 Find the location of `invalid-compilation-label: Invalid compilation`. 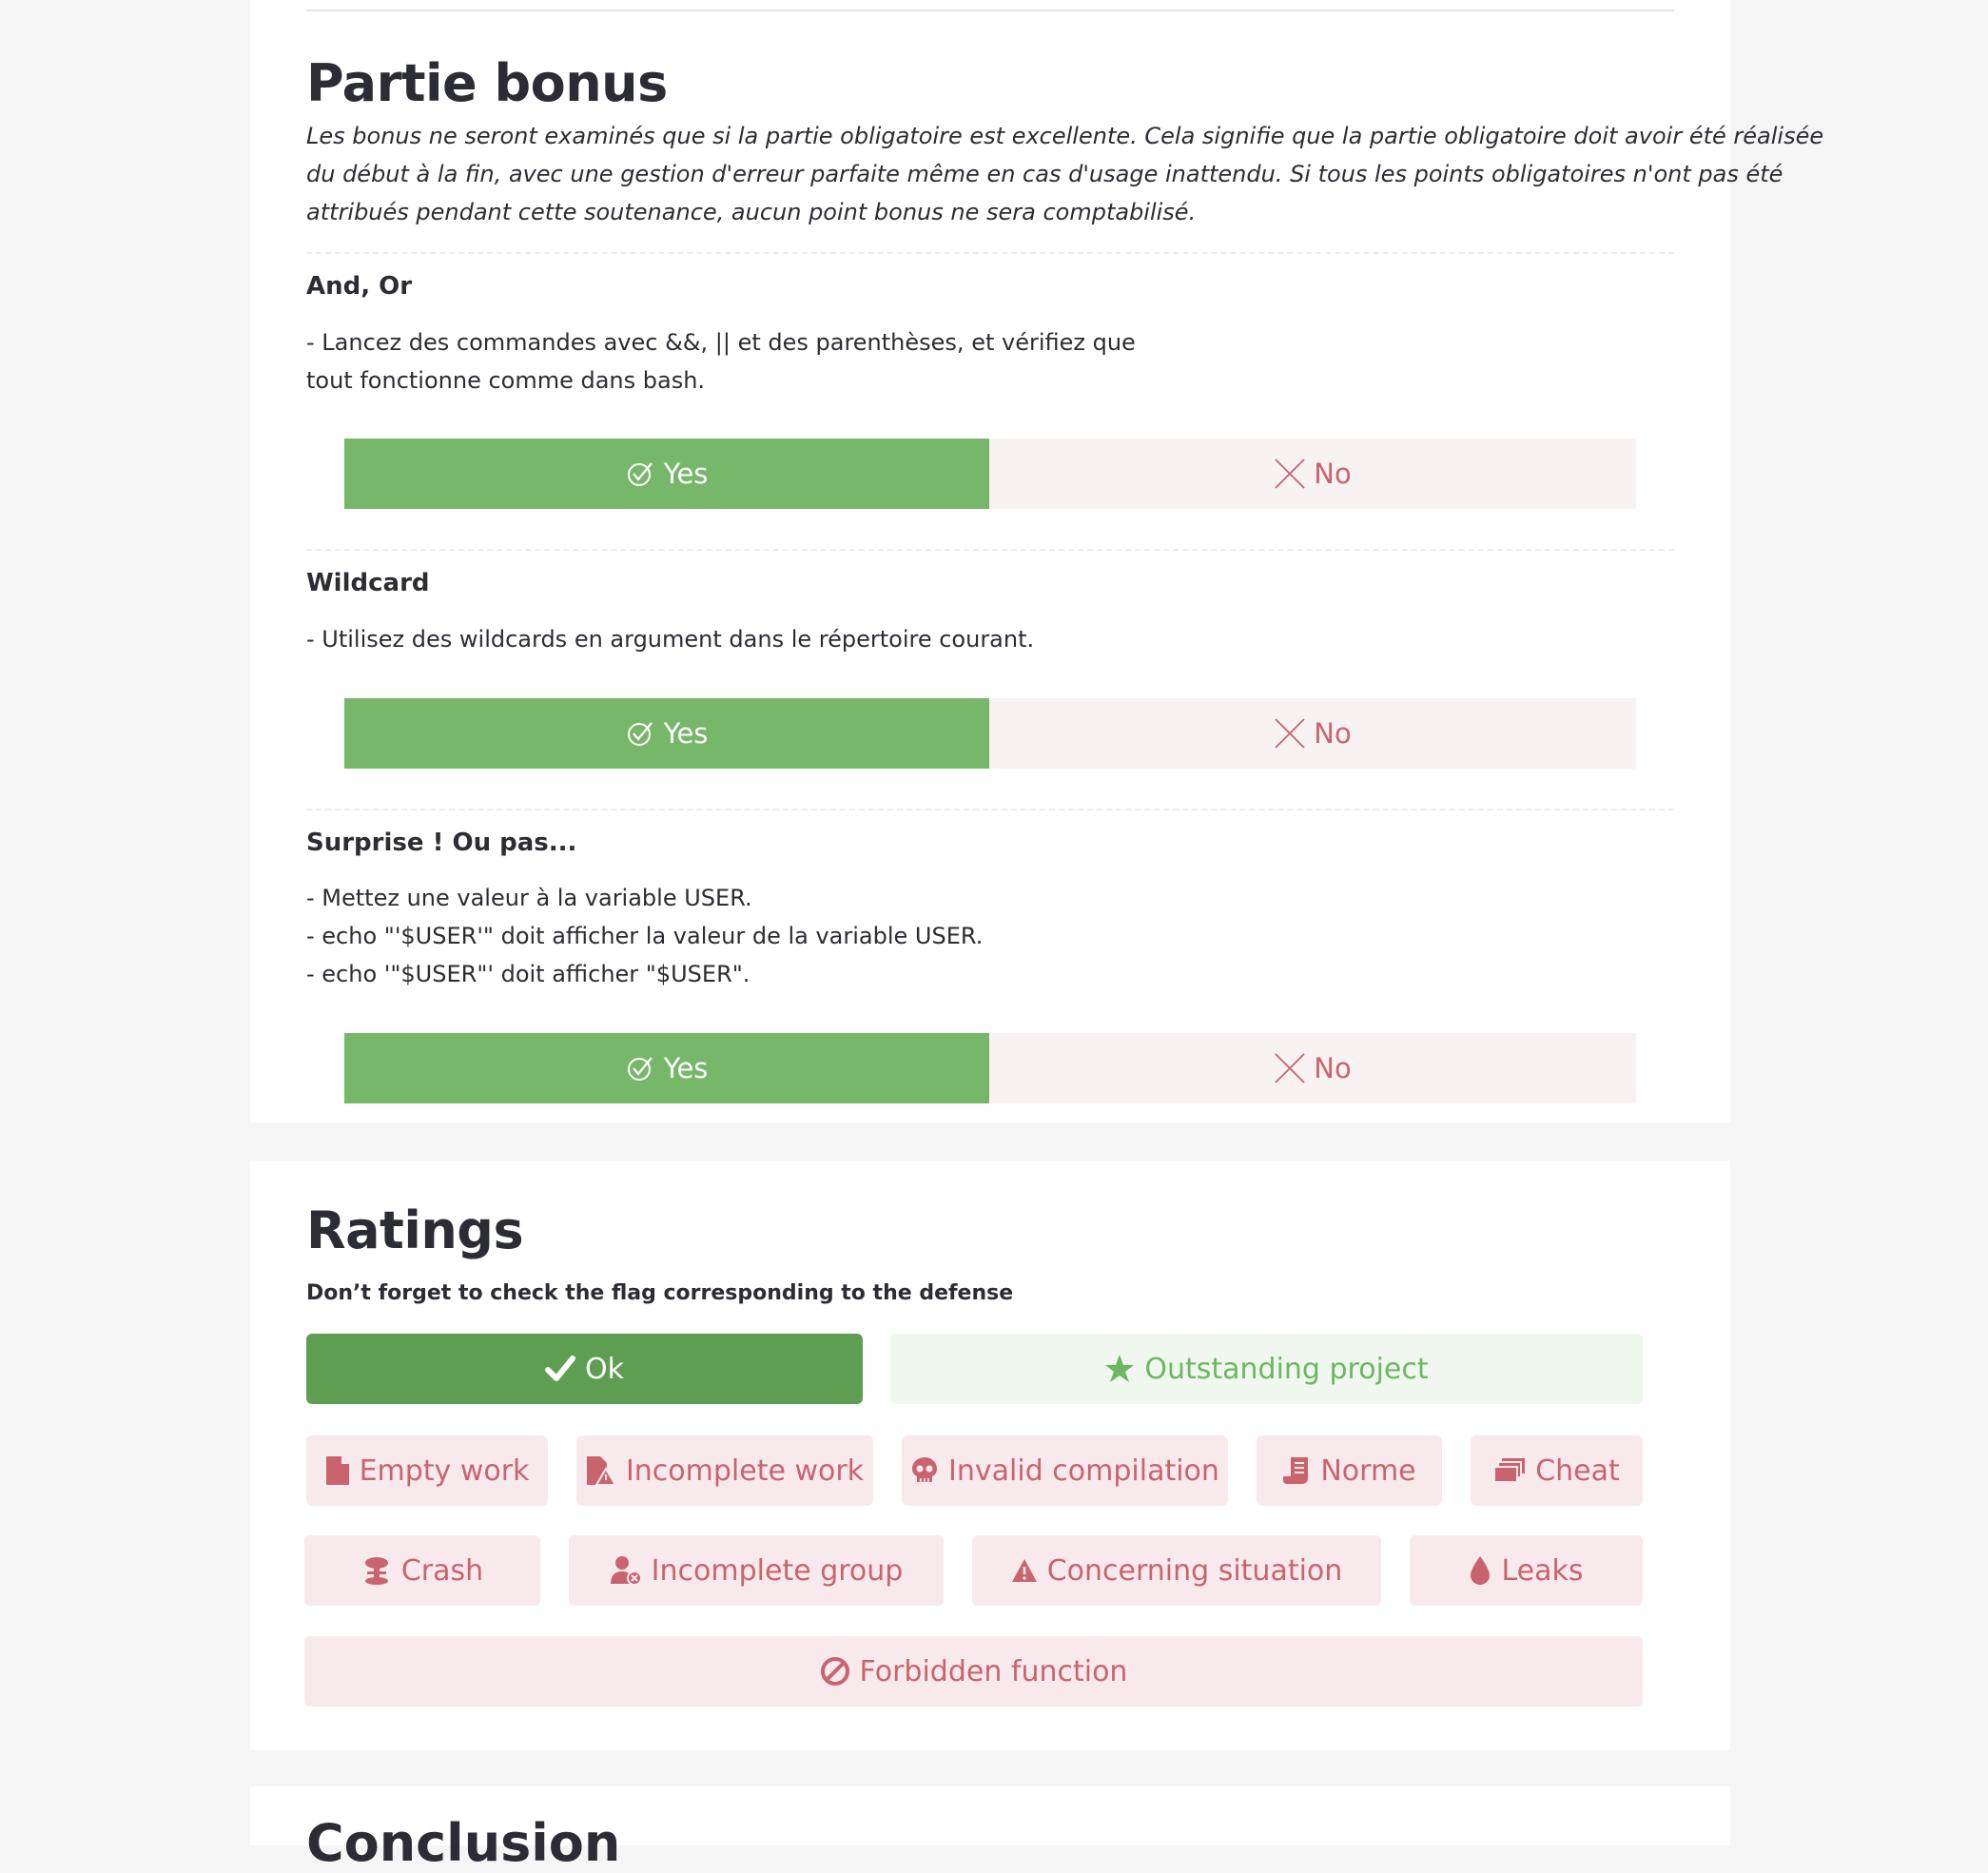

invalid-compilation-label: Invalid compilation is located at coordinates (1083, 1471).